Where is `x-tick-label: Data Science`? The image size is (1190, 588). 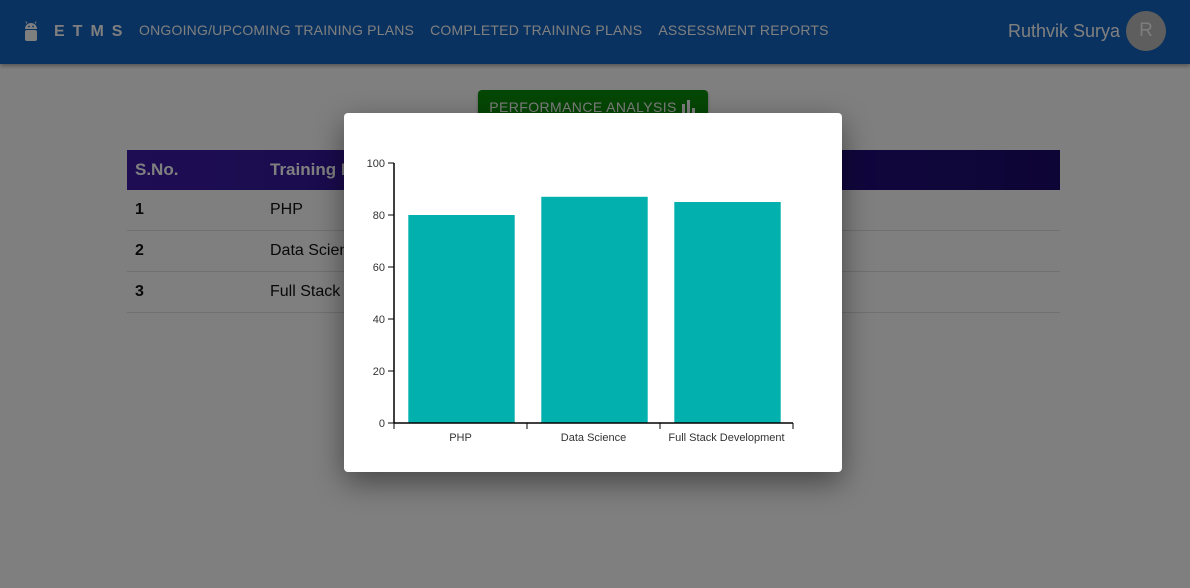 x-tick-label: Data Science is located at coordinates (593, 438).